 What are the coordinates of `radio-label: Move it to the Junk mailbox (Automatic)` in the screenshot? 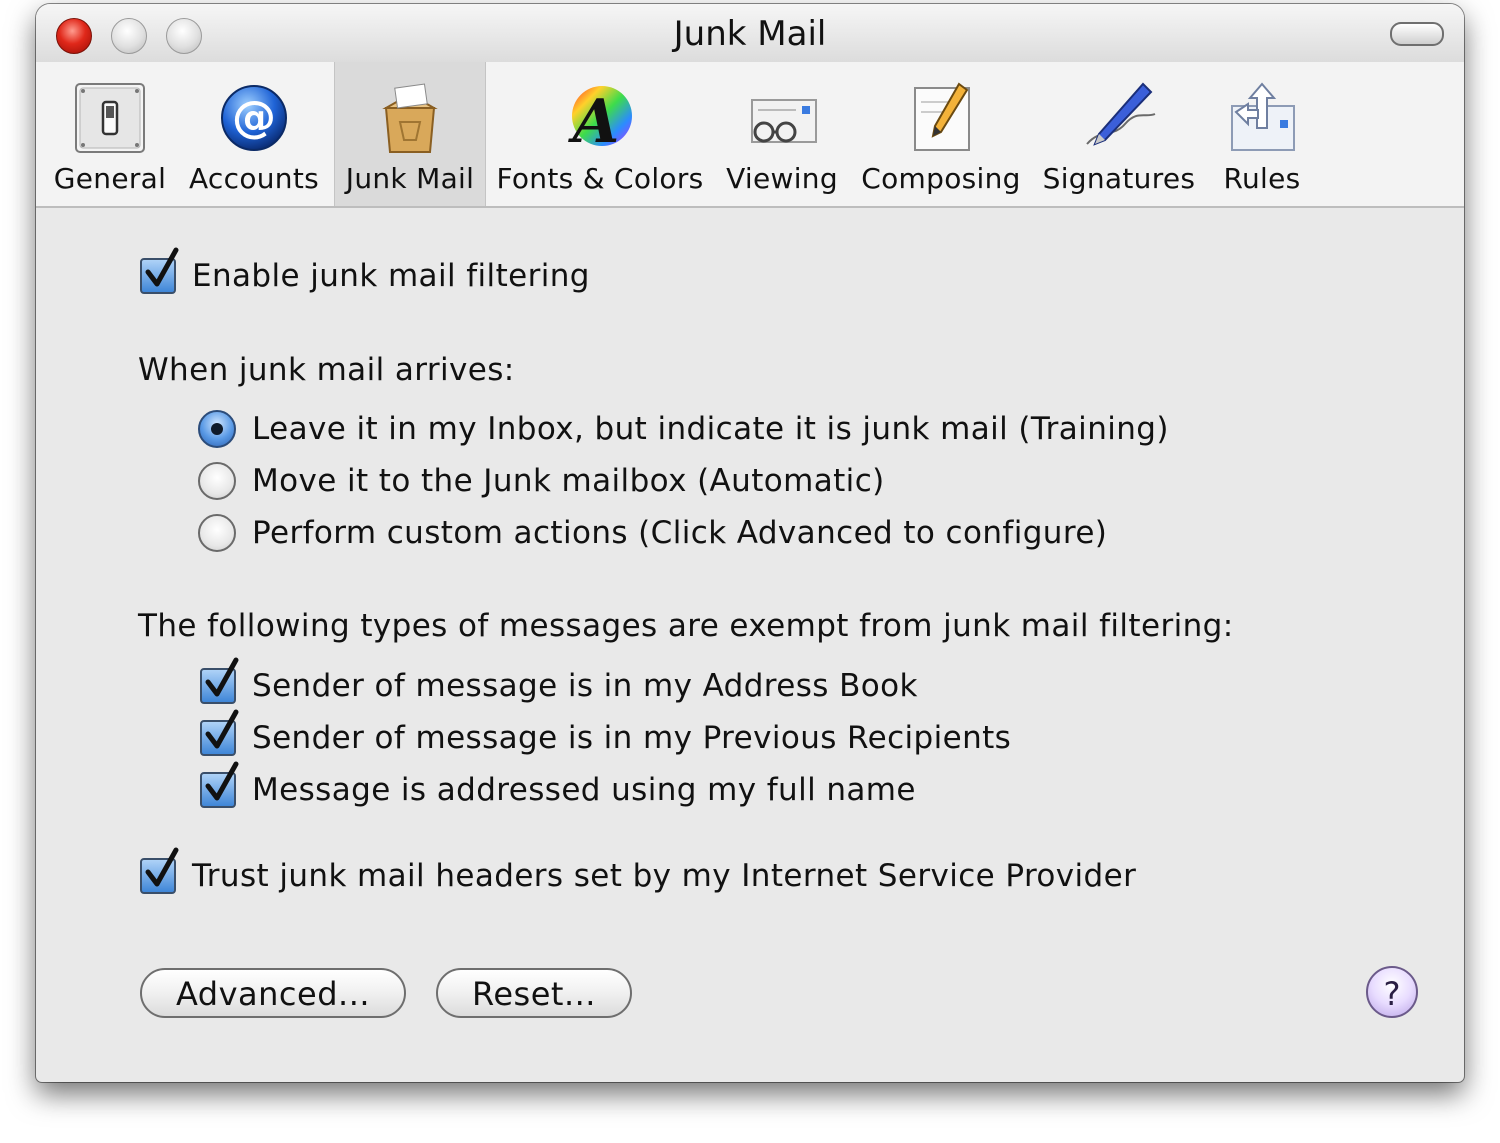 It's located at (568, 481).